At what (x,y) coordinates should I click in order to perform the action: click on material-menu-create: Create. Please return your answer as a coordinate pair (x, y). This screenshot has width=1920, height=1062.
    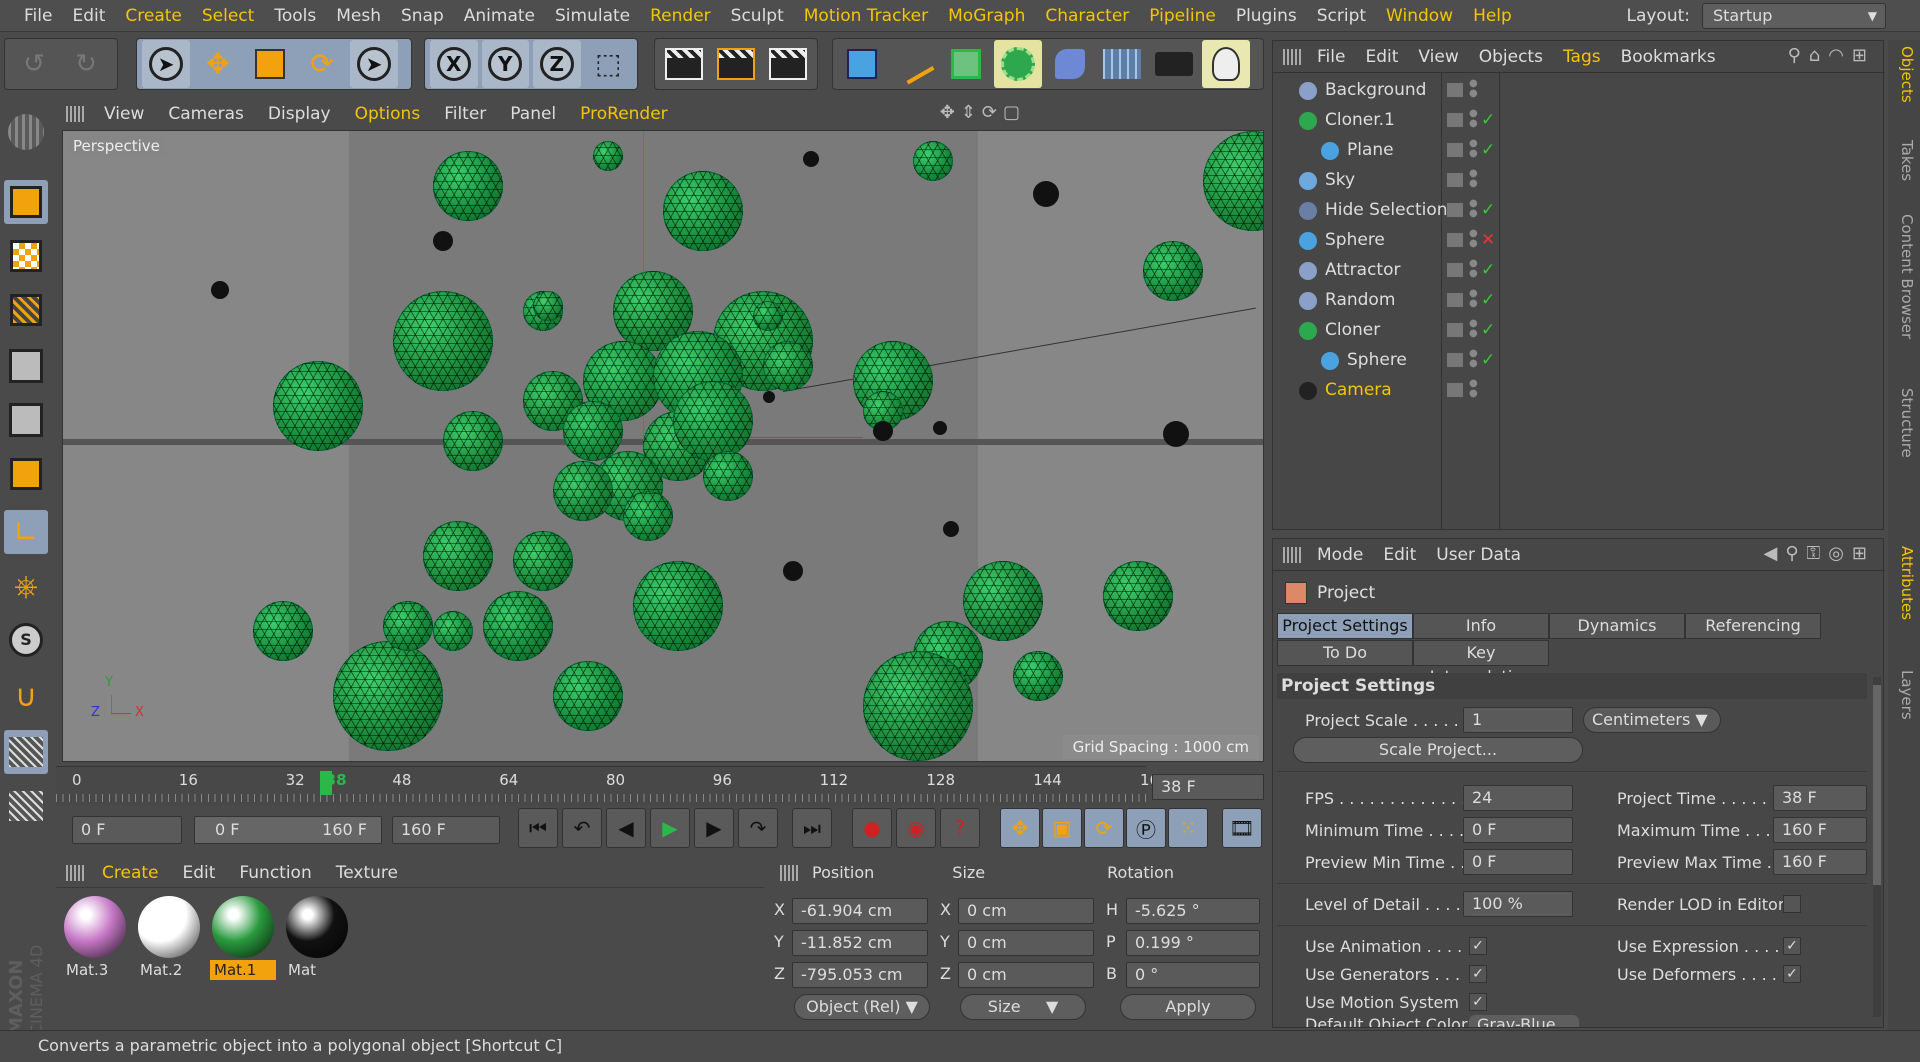
    Looking at the image, I should click on (130, 873).